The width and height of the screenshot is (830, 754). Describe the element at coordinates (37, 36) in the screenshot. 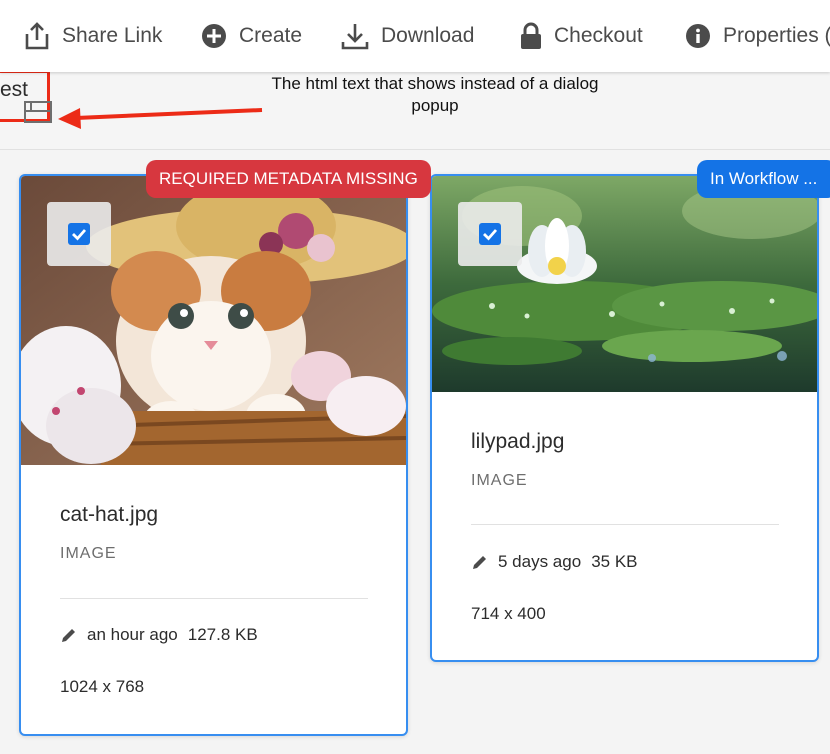

I see `share-icon` at that location.